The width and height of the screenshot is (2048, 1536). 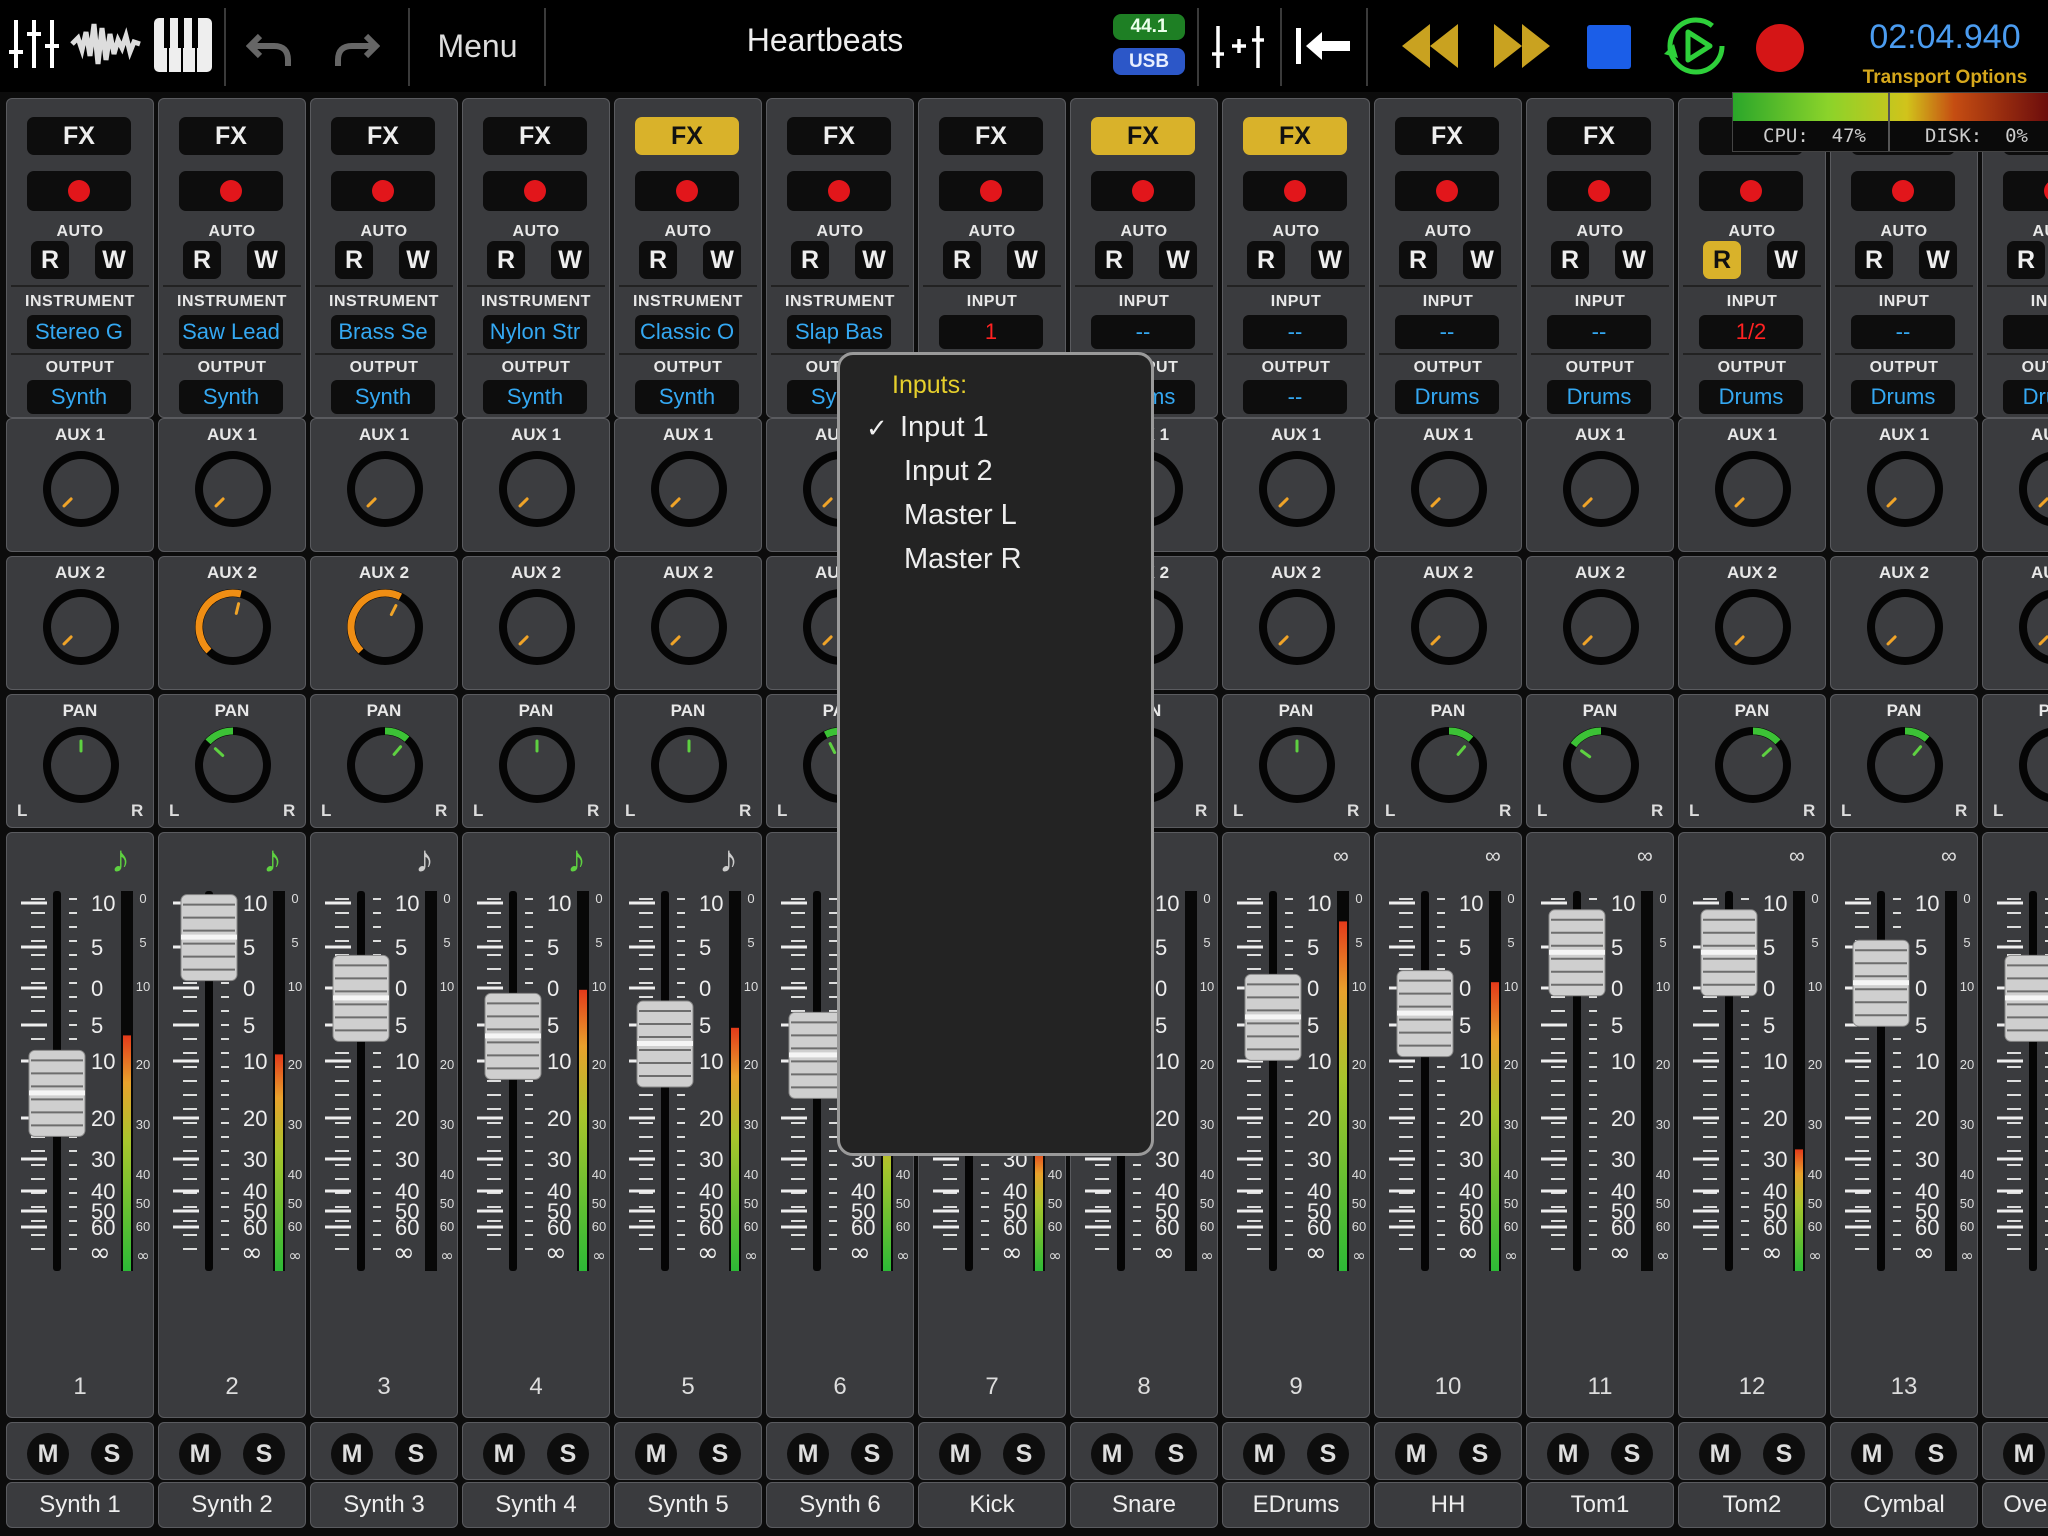 What do you see at coordinates (1430, 46) in the screenshot?
I see `rewind-icon` at bounding box center [1430, 46].